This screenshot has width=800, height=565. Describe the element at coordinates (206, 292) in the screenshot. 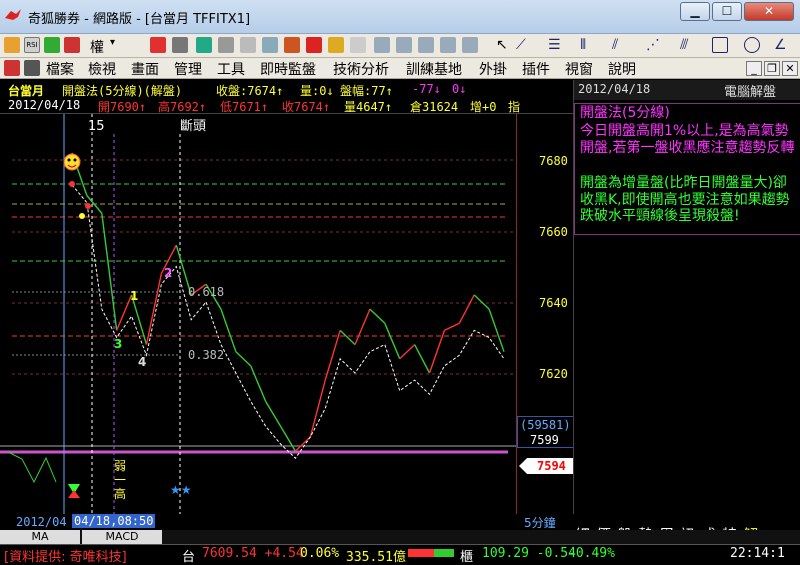

I see `fib-618-label: 0.618` at that location.